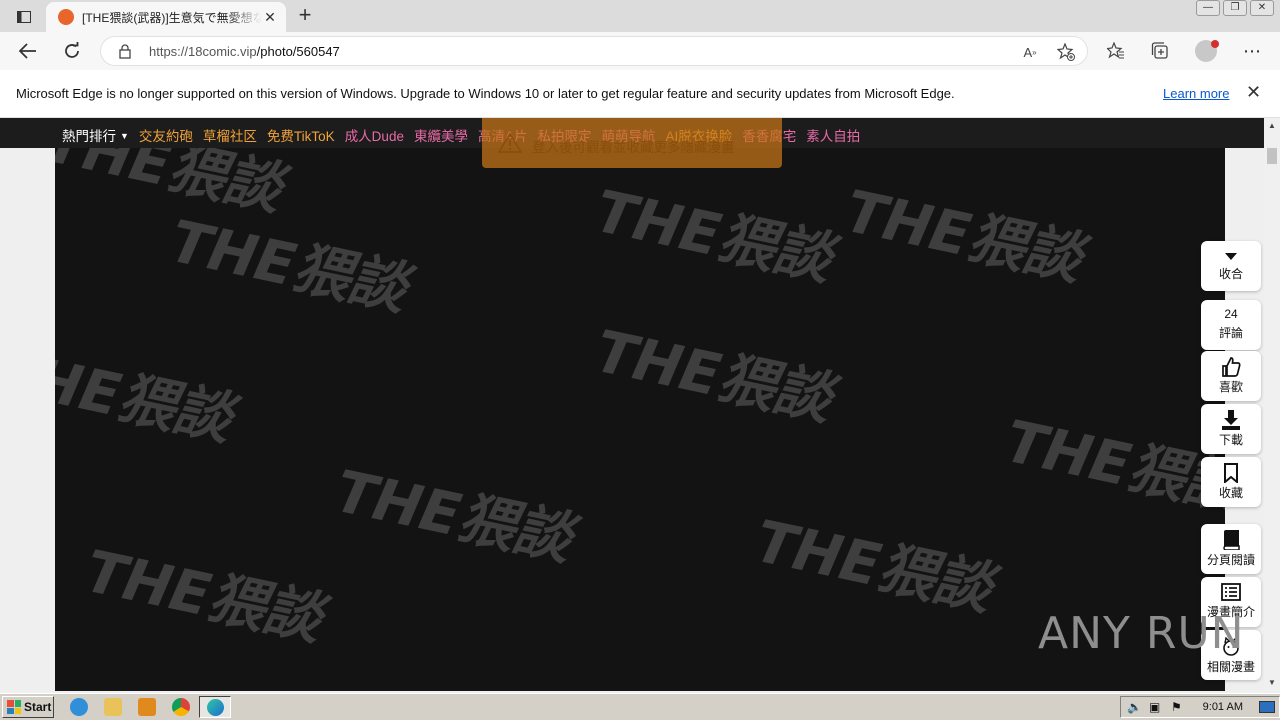 The width and height of the screenshot is (1280, 720). What do you see at coordinates (374, 135) in the screenshot?
I see `site-nav-link: 成人Dude` at bounding box center [374, 135].